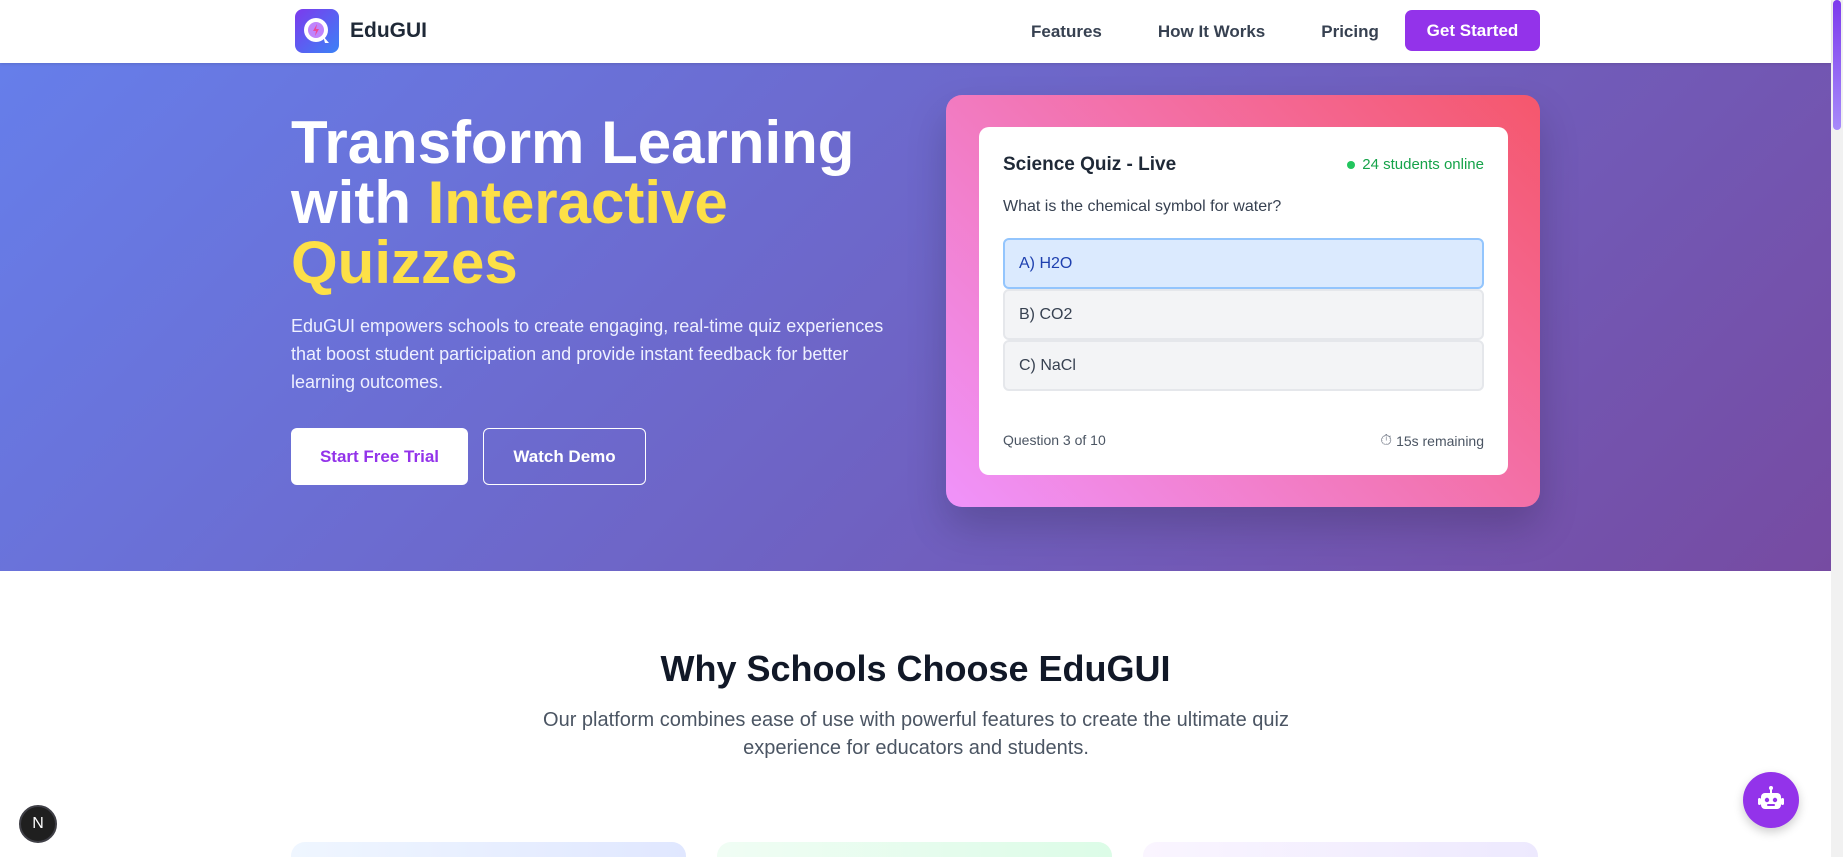  Describe the element at coordinates (1440, 440) in the screenshot. I see `quiz-timer-text: 15s remaining` at that location.